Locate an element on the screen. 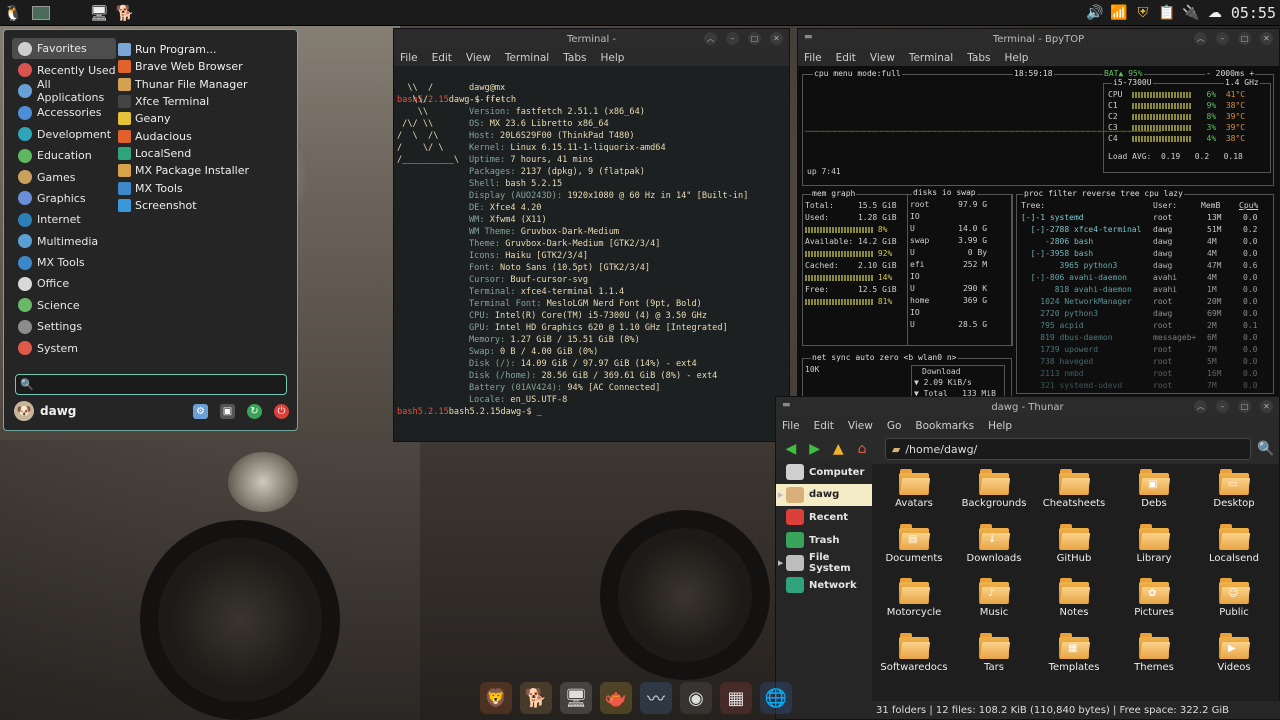 Image resolution: width=1280 pixels, height=720 pixels. process-row: 738 haveged is located at coordinates (1057, 361).